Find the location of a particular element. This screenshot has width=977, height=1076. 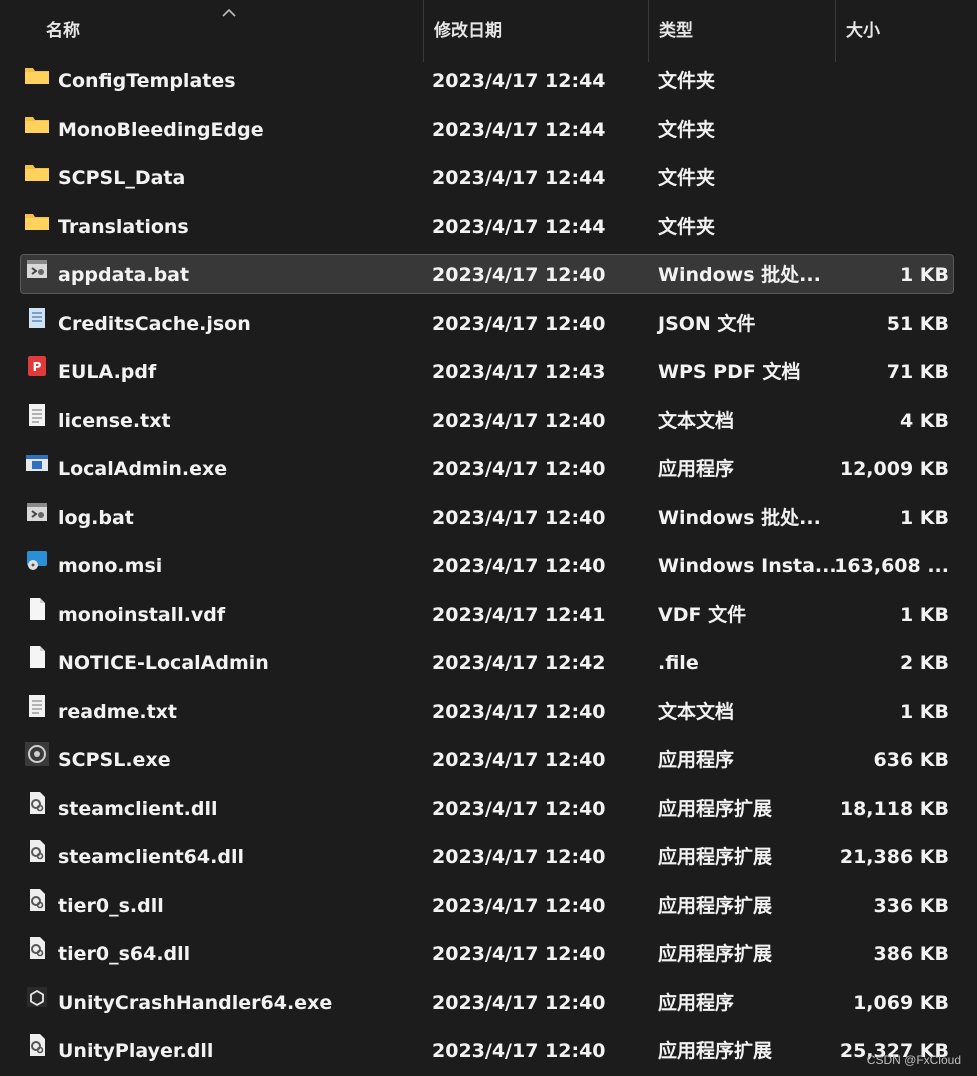

file-name: Translations is located at coordinates (123, 226).